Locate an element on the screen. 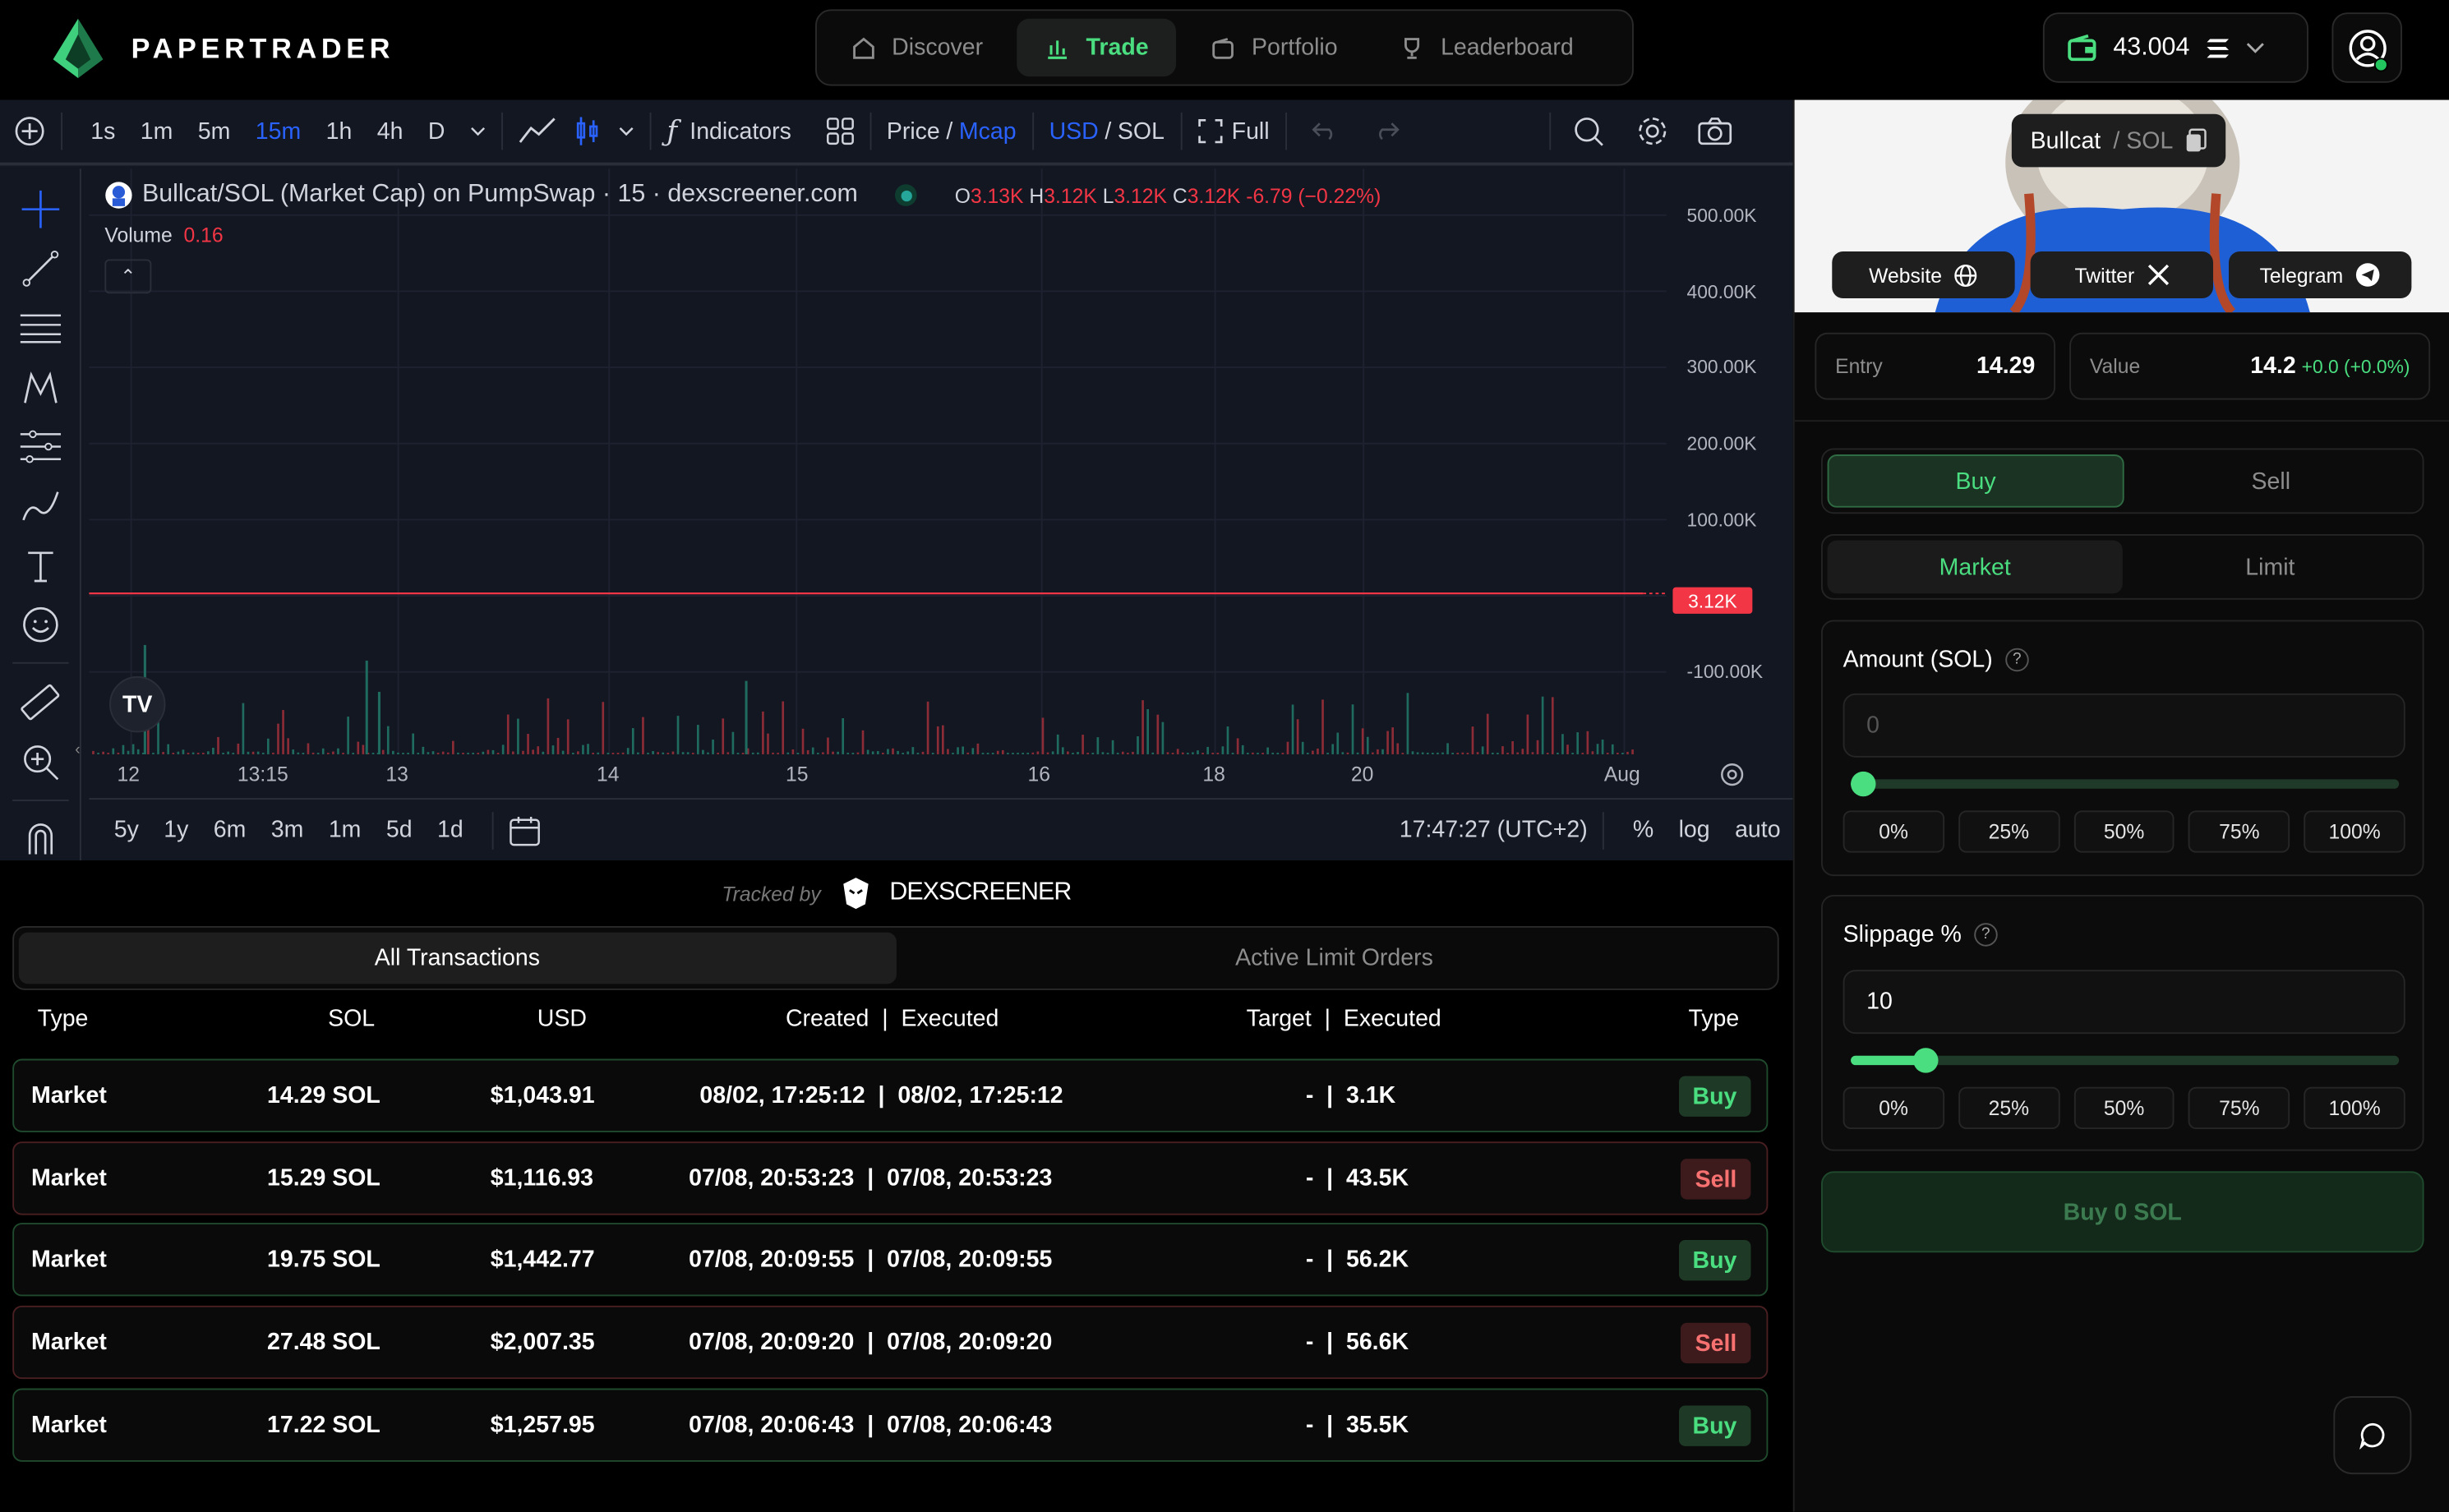  range-3m: 3m is located at coordinates (287, 830).